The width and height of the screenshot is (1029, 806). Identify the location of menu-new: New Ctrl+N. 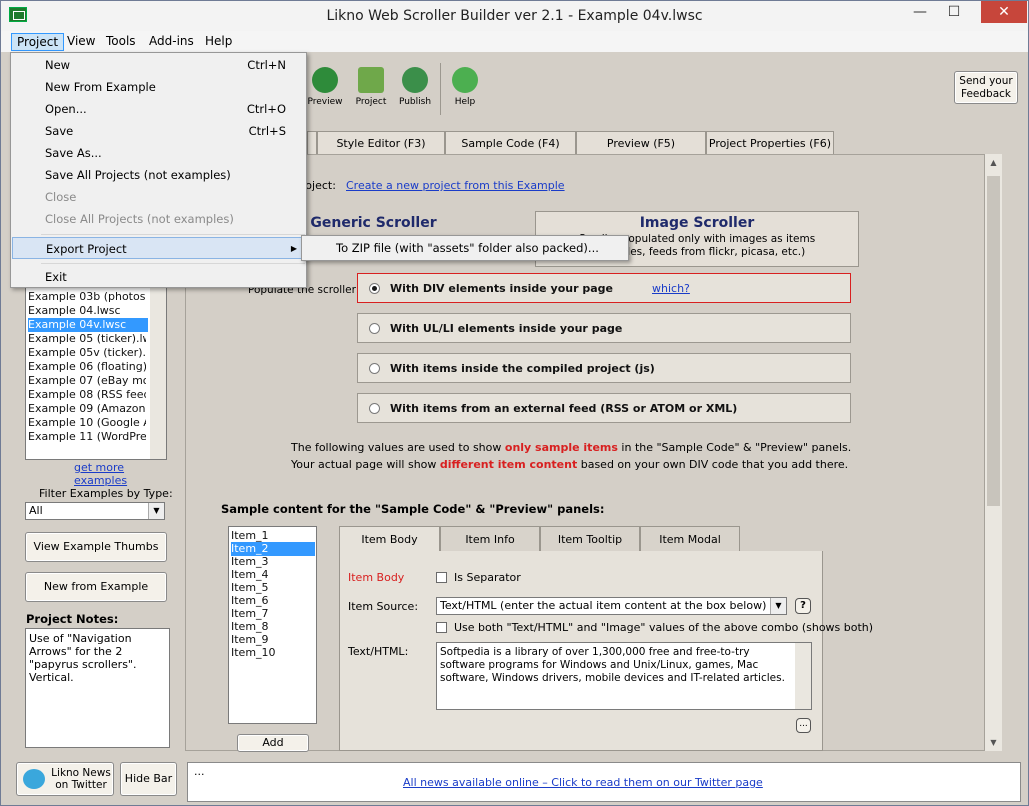
(159, 65).